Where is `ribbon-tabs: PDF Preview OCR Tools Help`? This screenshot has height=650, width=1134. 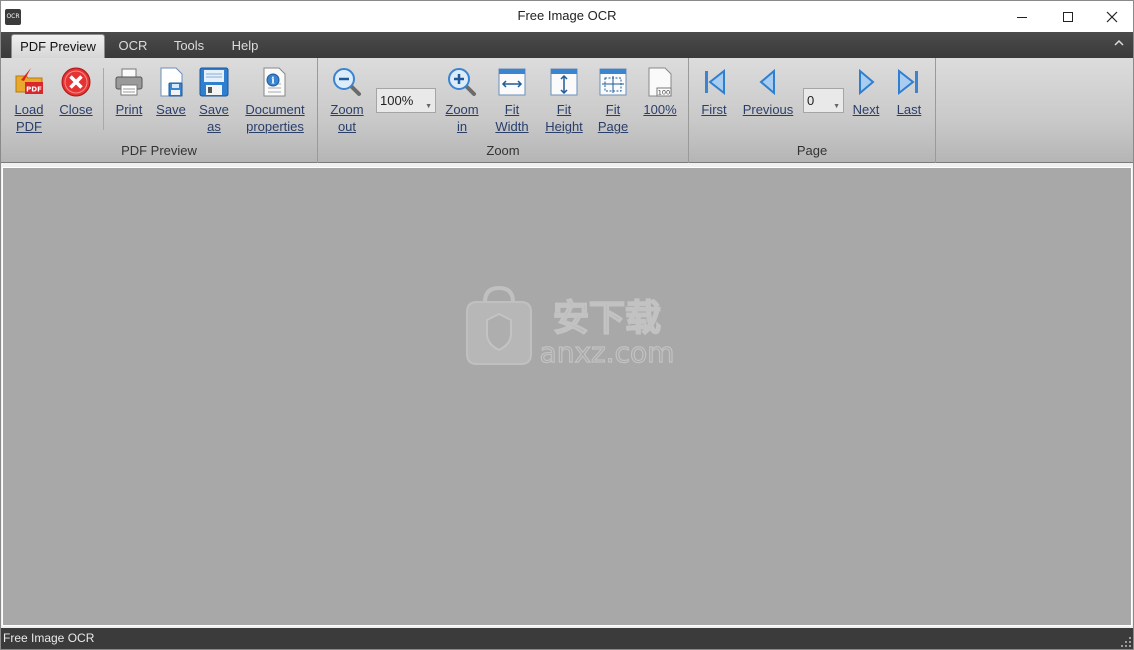 ribbon-tabs: PDF Preview OCR Tools Help is located at coordinates (567, 45).